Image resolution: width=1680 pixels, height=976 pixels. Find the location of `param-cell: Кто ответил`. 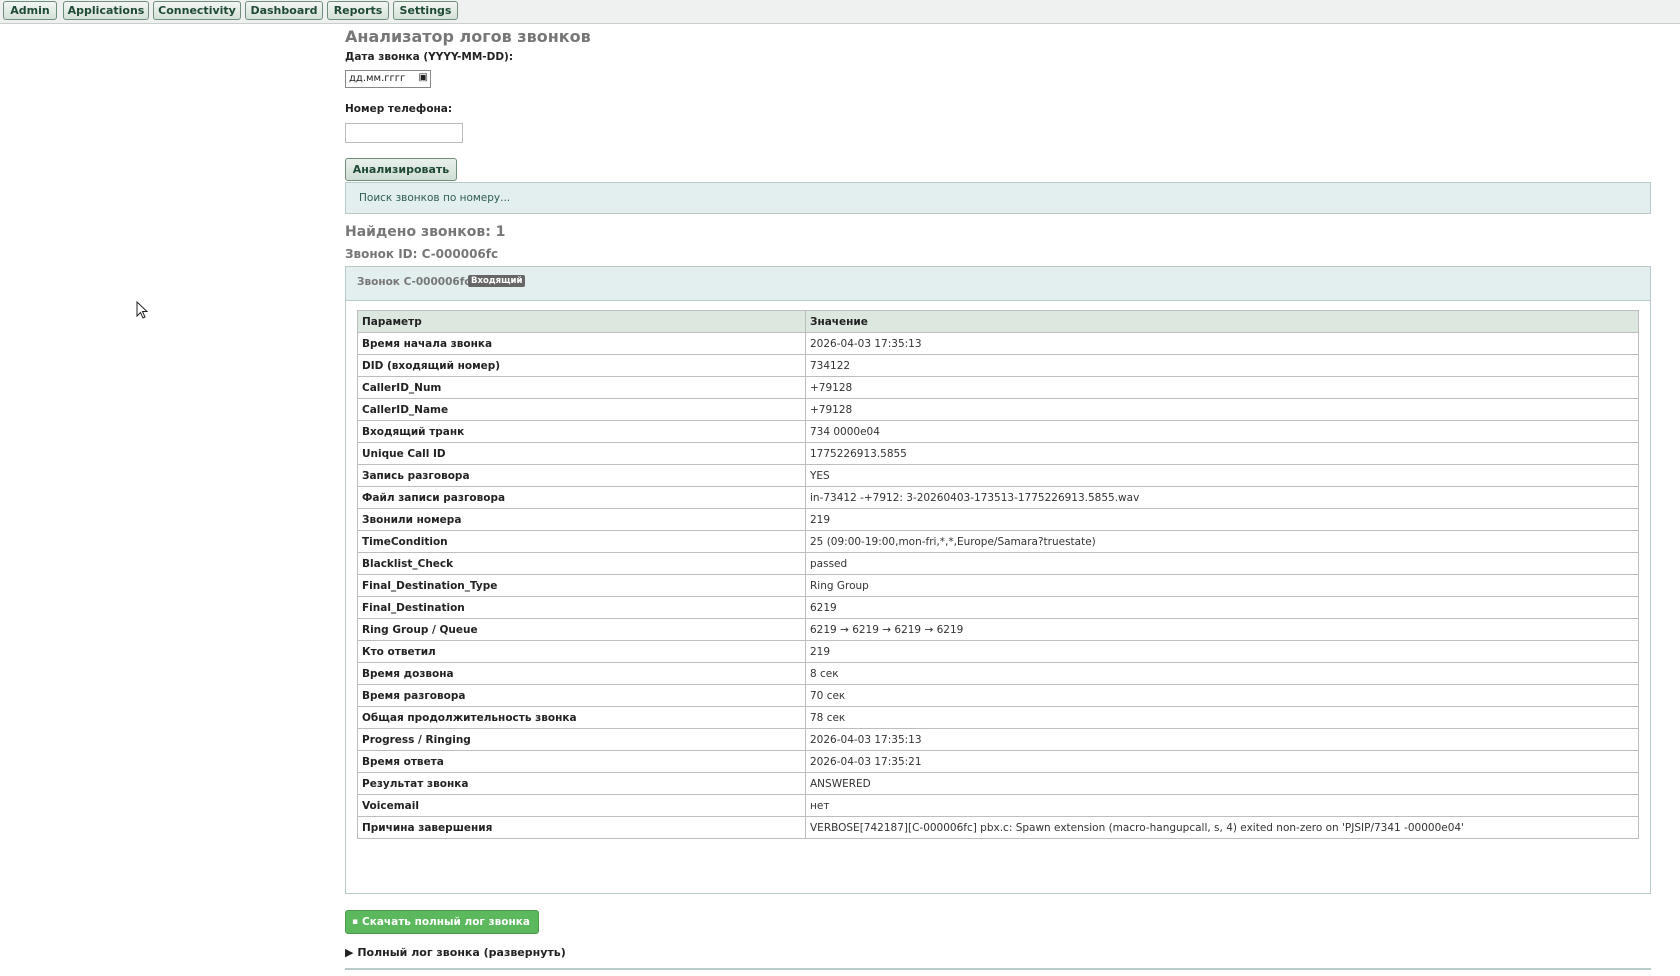

param-cell: Кто ответил is located at coordinates (581, 651).